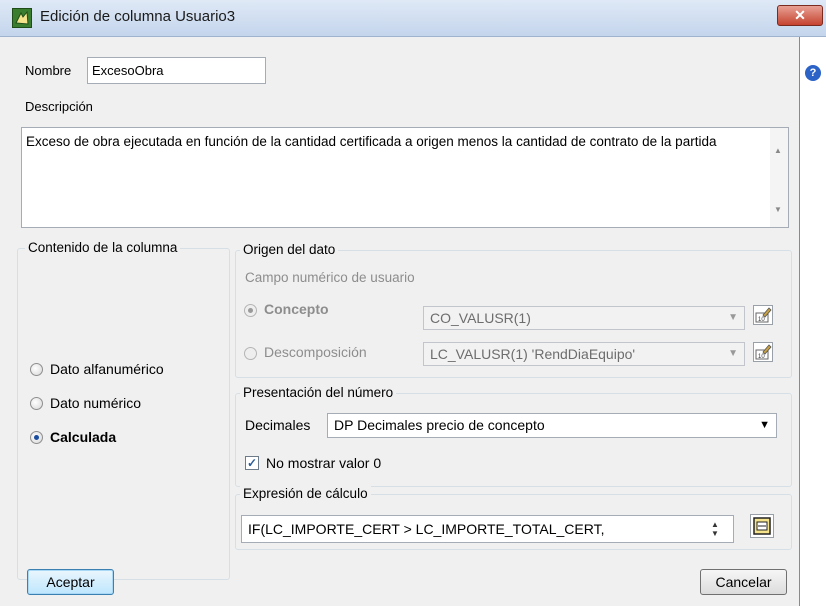  What do you see at coordinates (779, 177) in the screenshot?
I see `descripcion-scrollbar: ▲ ▼` at bounding box center [779, 177].